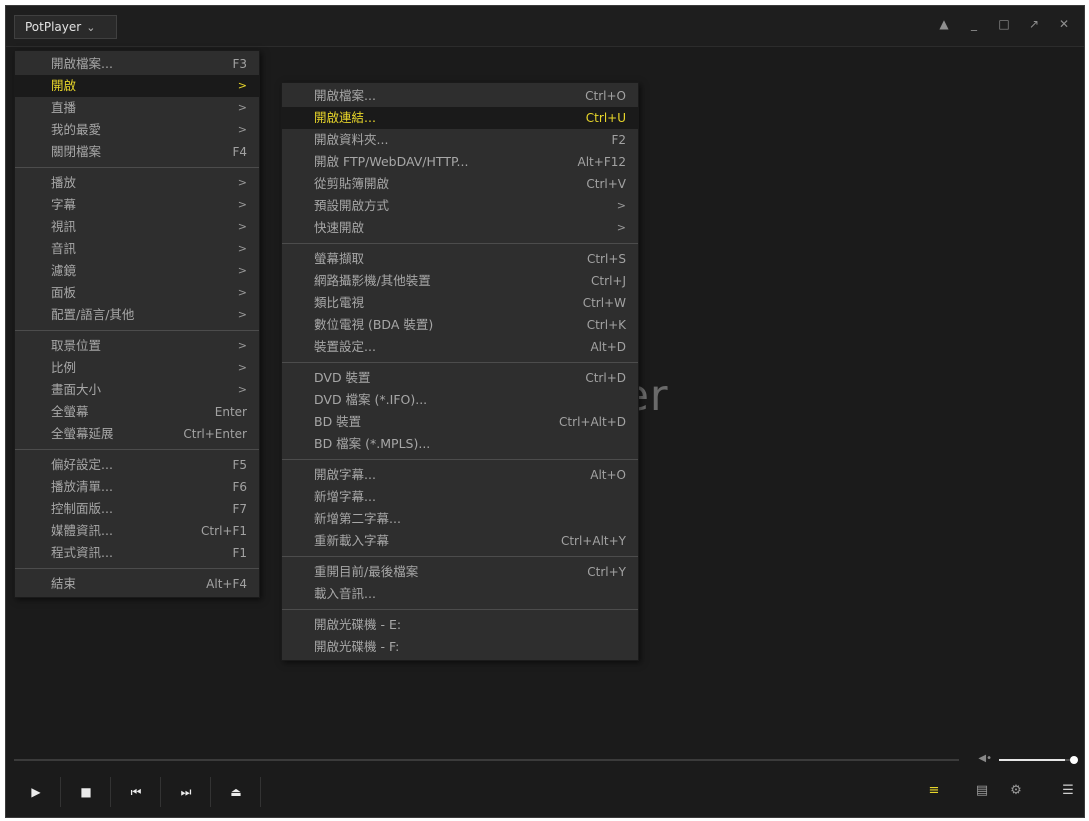  Describe the element at coordinates (460, 625) in the screenshot. I see `open-submenu-item: 開啟光碟機 - E:` at that location.